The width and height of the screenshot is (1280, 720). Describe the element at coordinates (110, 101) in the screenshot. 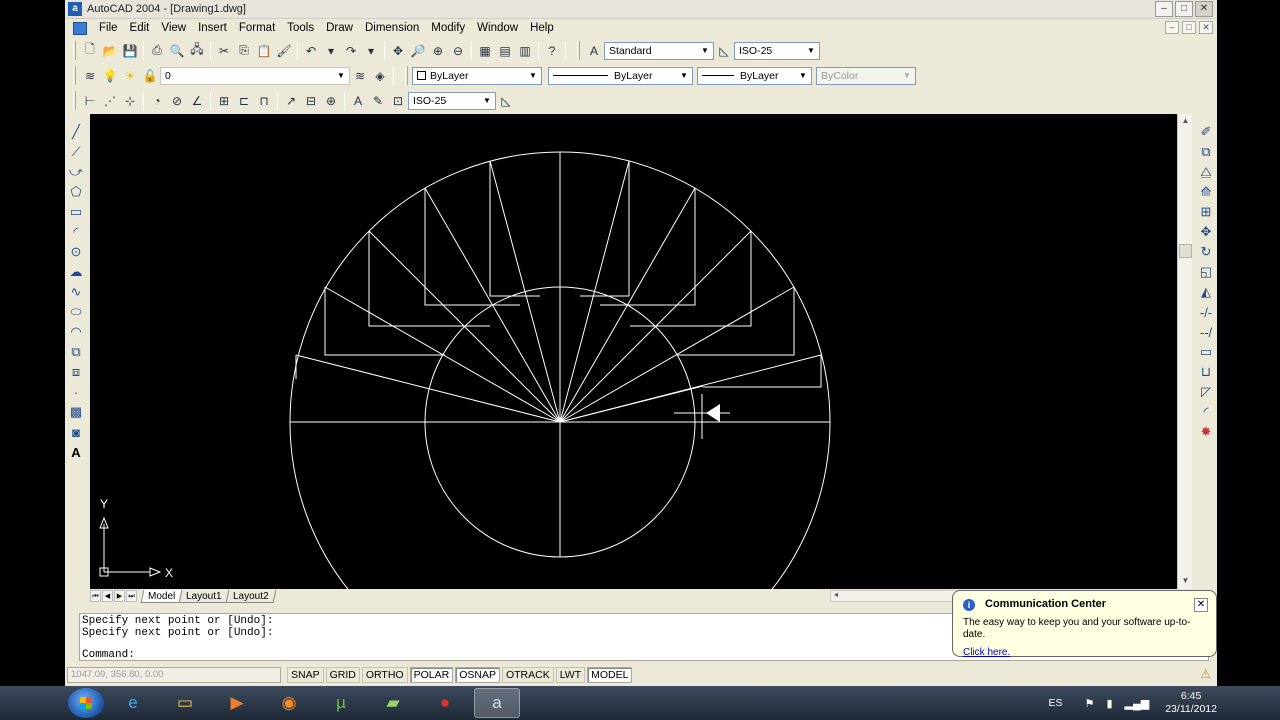

I see `aligned-dimension-icon: ⋰` at that location.